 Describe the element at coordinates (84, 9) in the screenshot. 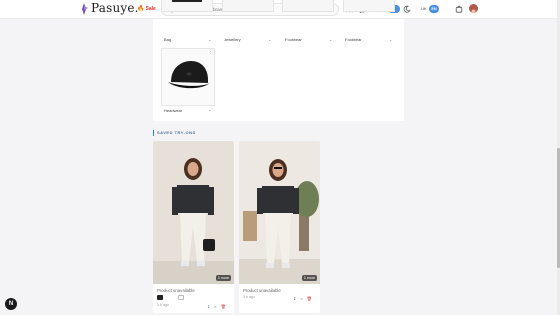

I see `brand-logo-icon` at that location.